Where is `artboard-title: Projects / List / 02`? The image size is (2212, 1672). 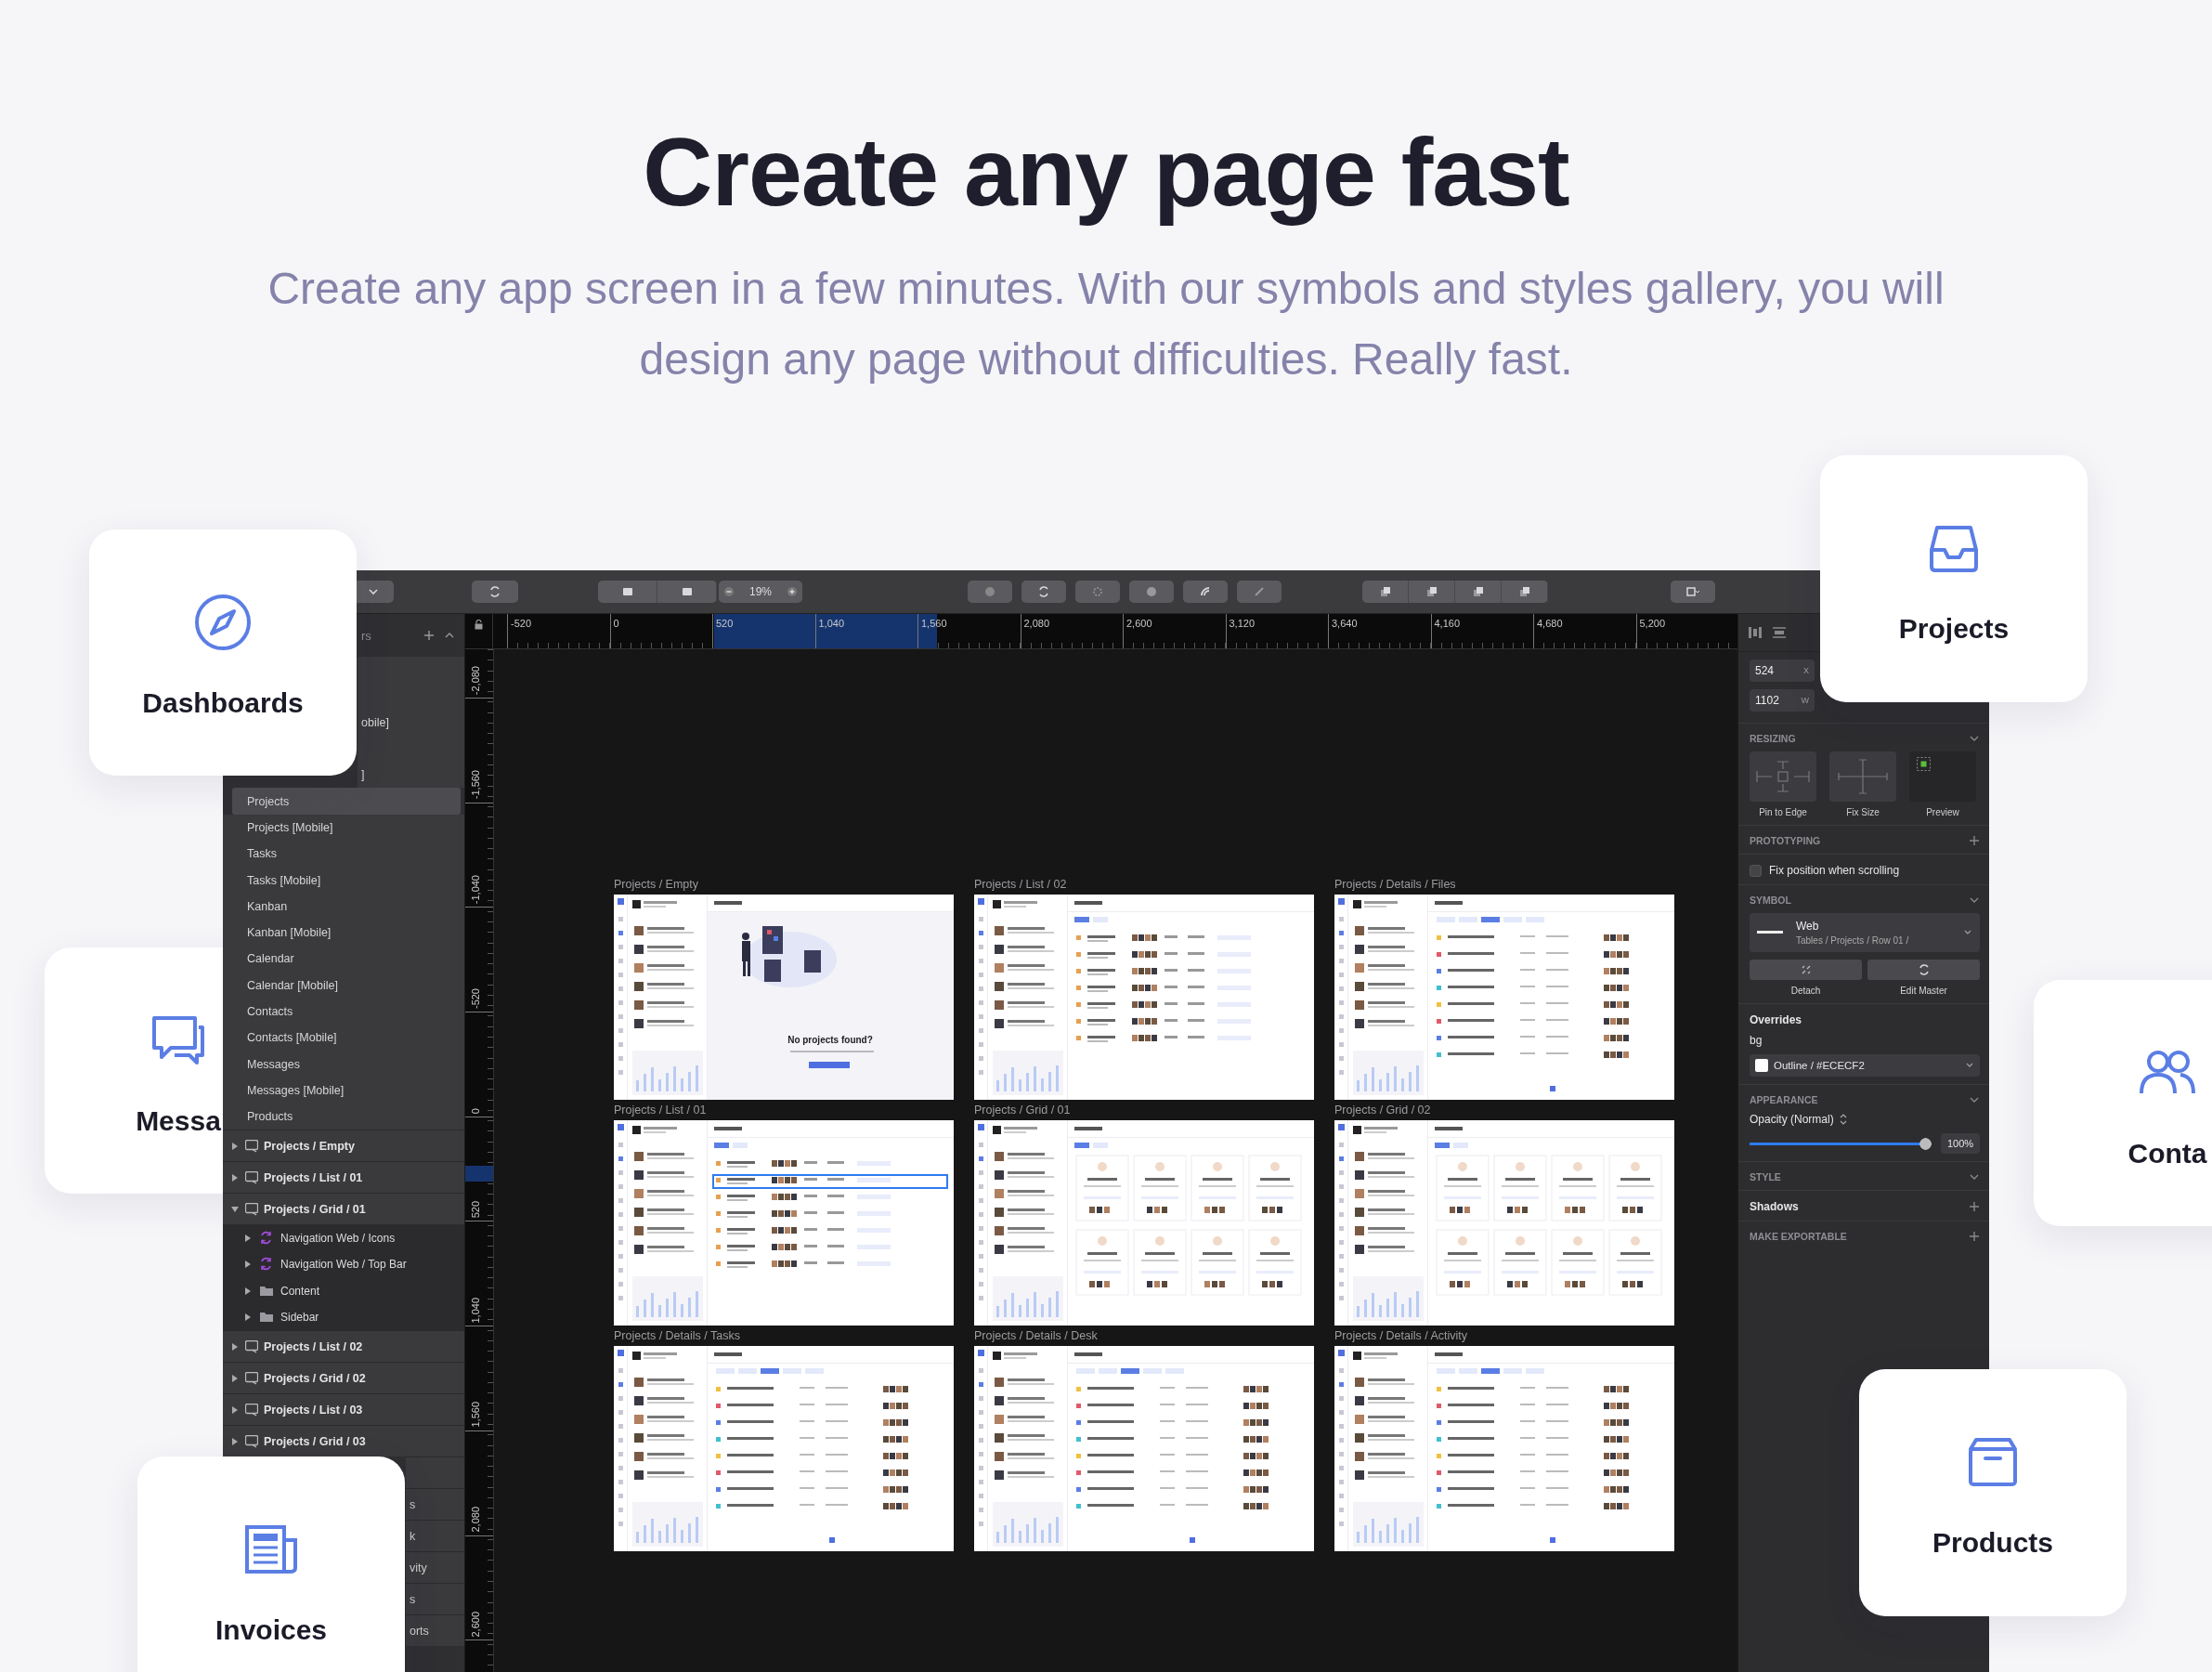
artboard-title: Projects / List / 02 is located at coordinates (1144, 884).